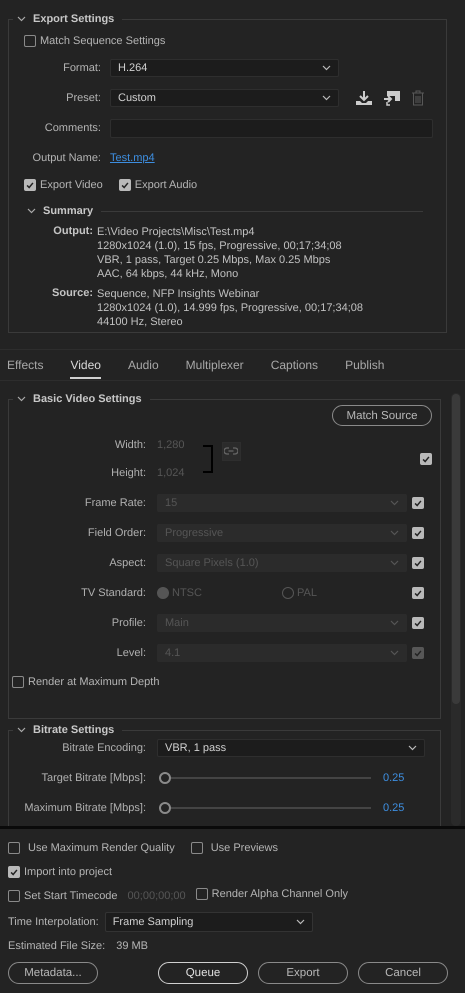  What do you see at coordinates (116, 533) in the screenshot?
I see `setting-label: Field Order:` at bounding box center [116, 533].